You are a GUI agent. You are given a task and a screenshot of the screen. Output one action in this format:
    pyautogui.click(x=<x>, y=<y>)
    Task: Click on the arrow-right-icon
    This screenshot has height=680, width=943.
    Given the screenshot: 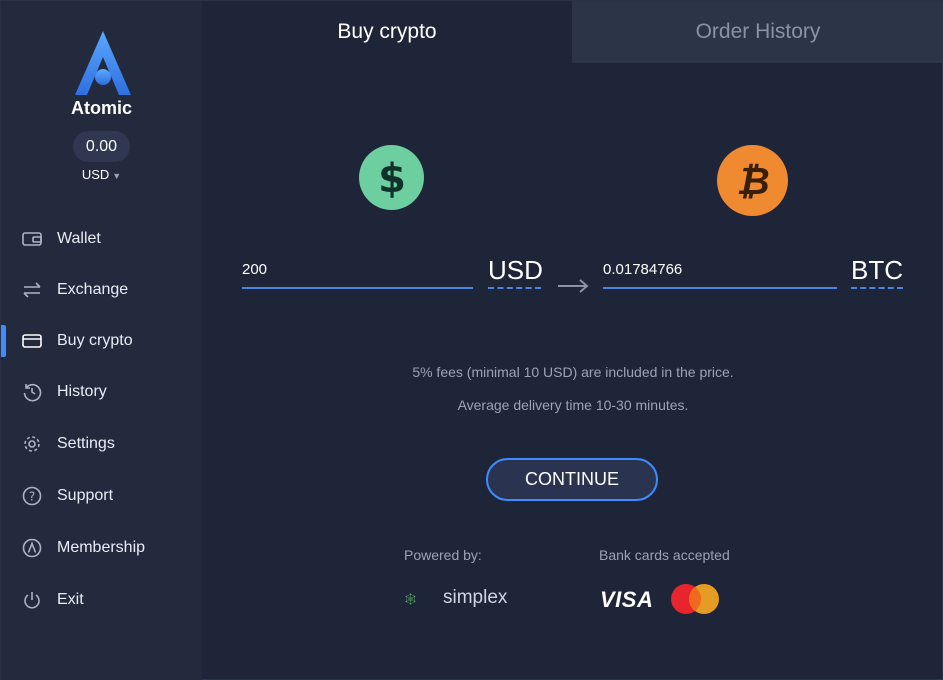 What is the action you would take?
    pyautogui.click(x=573, y=286)
    